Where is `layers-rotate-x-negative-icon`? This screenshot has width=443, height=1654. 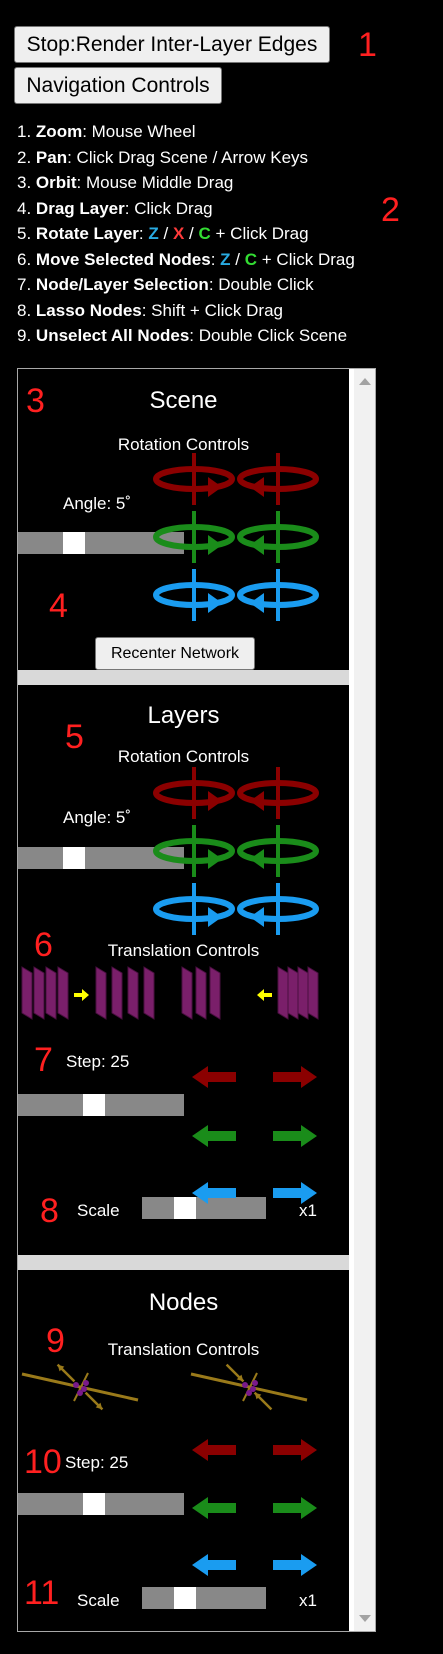
layers-rotate-x-negative-icon is located at coordinates (278, 793).